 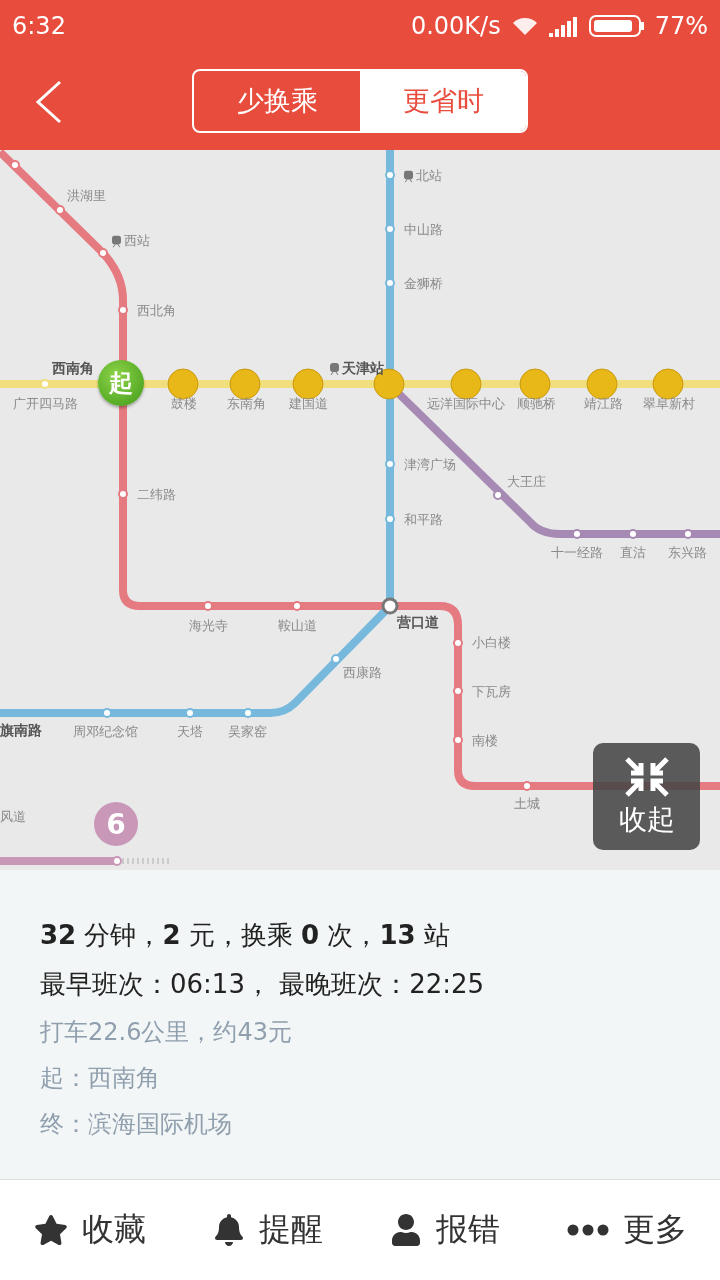 What do you see at coordinates (147, 861) in the screenshot?
I see `planned-line` at bounding box center [147, 861].